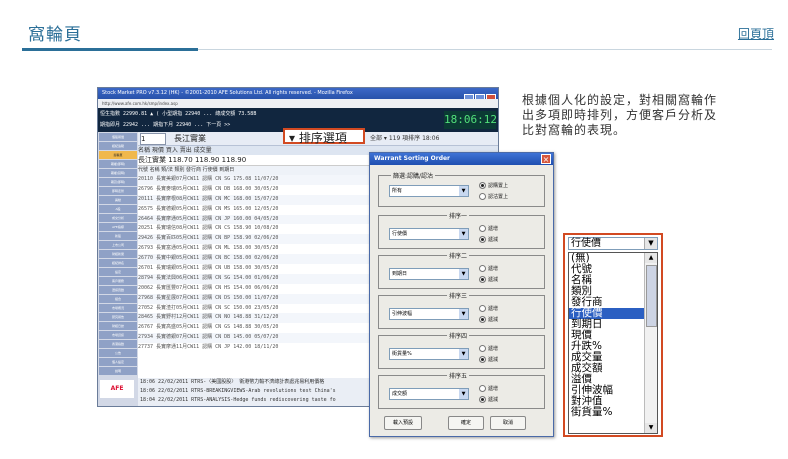  What do you see at coordinates (498, 186) in the screenshot?
I see `filter-radio-call-label: 認購置上` at bounding box center [498, 186].